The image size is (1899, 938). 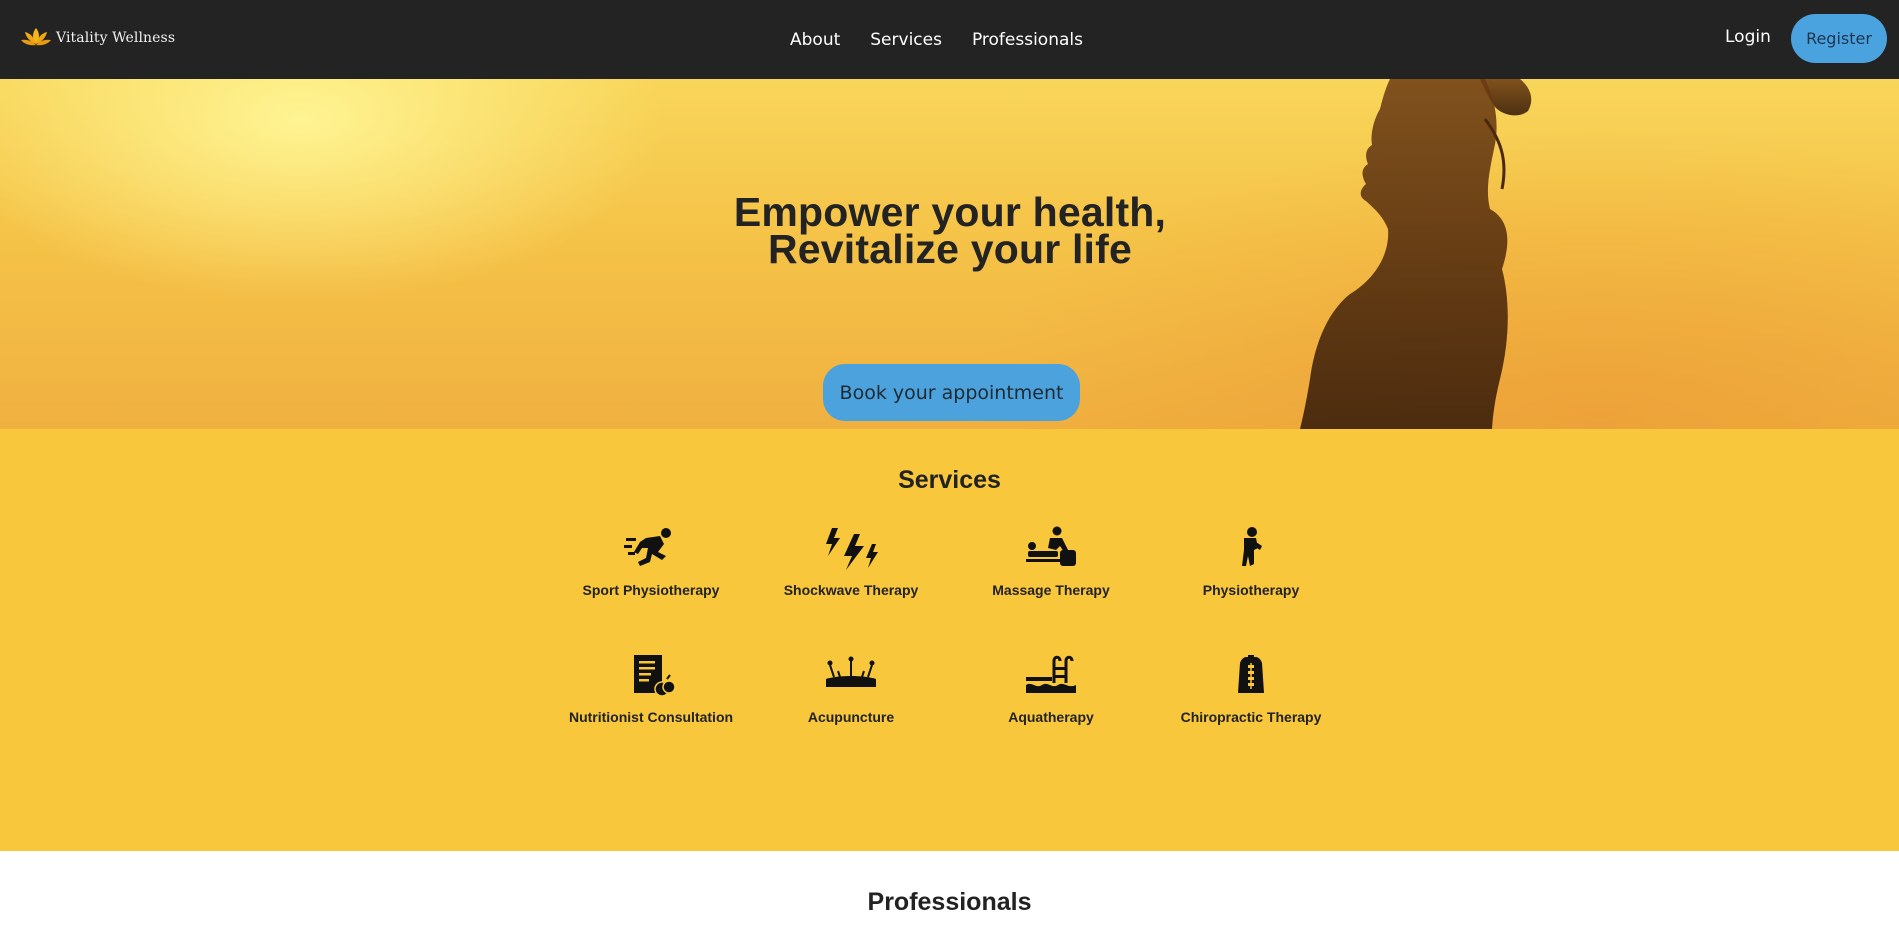 What do you see at coordinates (1051, 674) in the screenshot?
I see `pool-ladder-icon` at bounding box center [1051, 674].